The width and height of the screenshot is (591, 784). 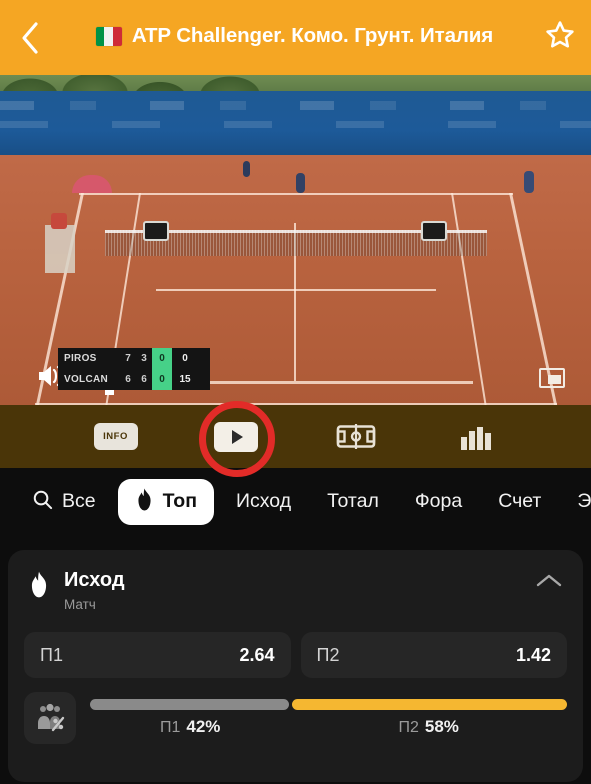 What do you see at coordinates (128, 358) in the screenshot?
I see `set-score: 7` at bounding box center [128, 358].